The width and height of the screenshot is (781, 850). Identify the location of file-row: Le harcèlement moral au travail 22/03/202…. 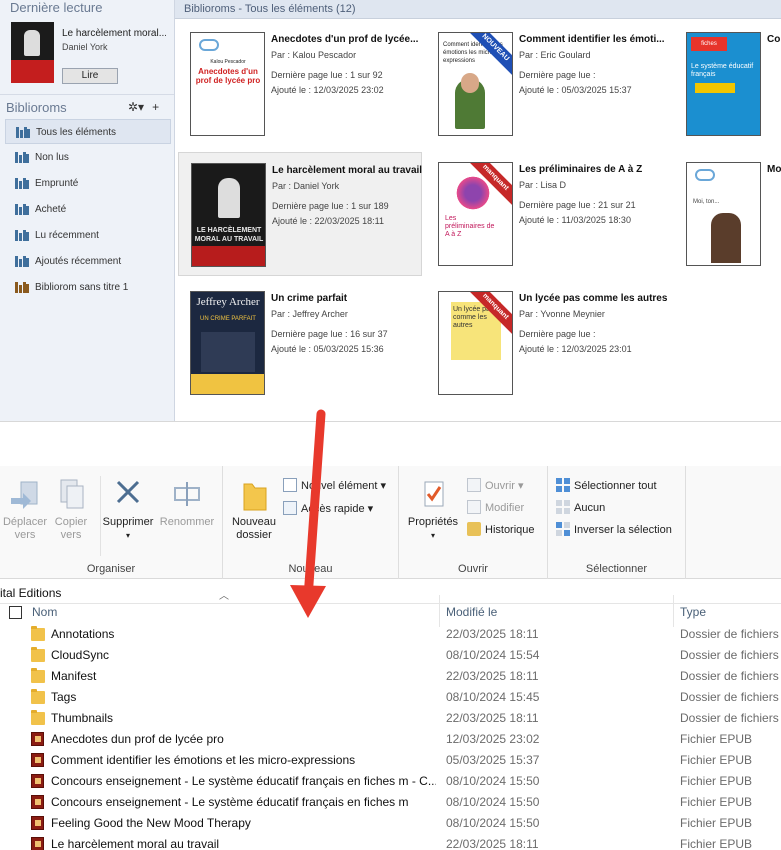
(390, 842).